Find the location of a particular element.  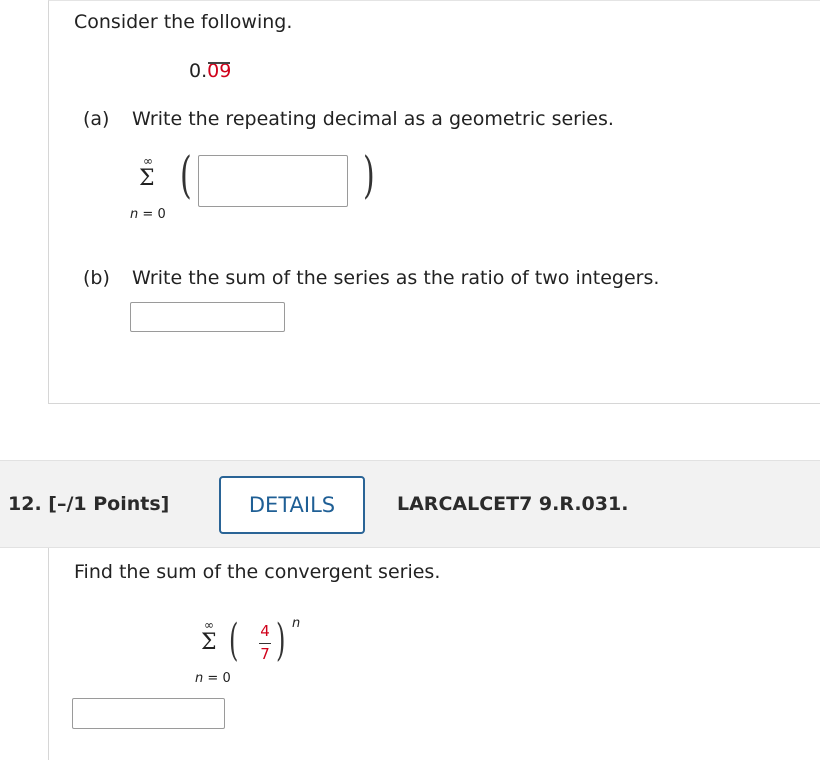

ratio-answer-input is located at coordinates (207, 317).